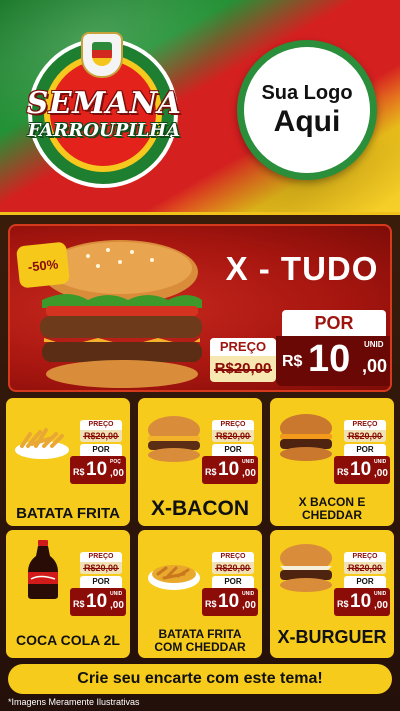 The image size is (400, 711). I want to click on featured-old-price: R$20,00, so click(243, 369).